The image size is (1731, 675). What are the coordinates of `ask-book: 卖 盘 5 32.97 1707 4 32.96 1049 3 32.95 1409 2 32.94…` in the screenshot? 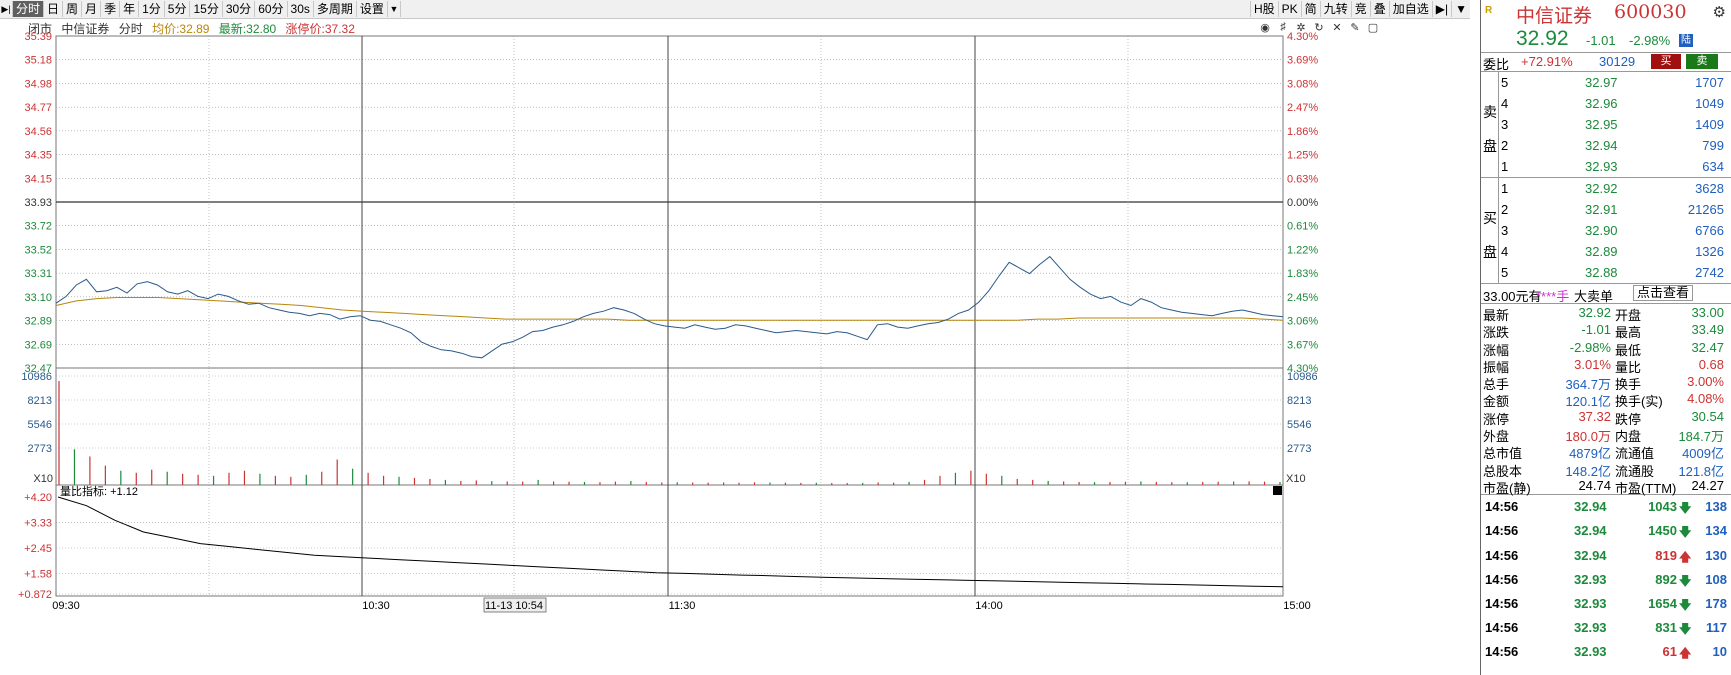 It's located at (1606, 125).